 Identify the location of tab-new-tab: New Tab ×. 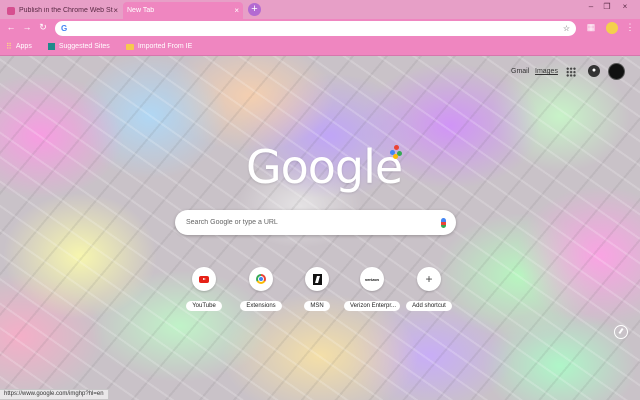
(183, 10).